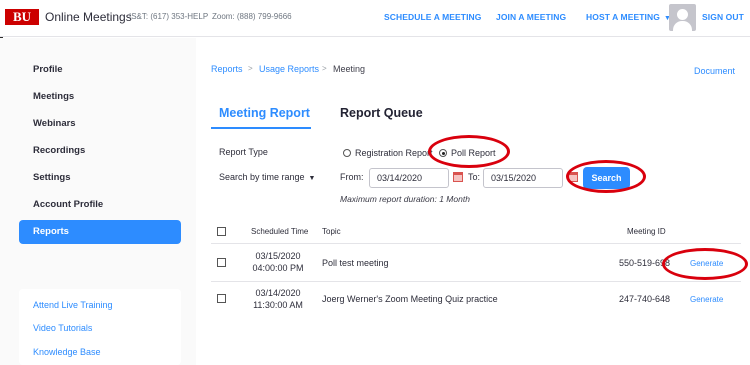 The height and width of the screenshot is (365, 750). What do you see at coordinates (433, 17) in the screenshot?
I see `schedule-meeting-link: SCHEDULE A MEETING` at bounding box center [433, 17].